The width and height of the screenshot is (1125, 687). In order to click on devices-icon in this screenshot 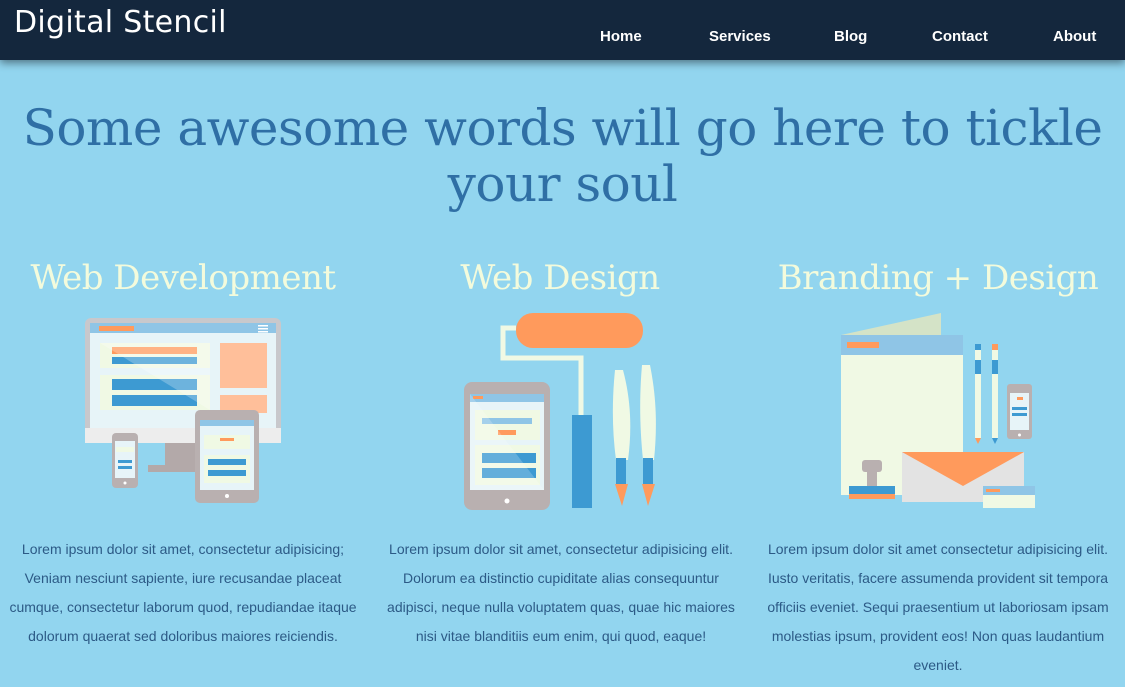, I will do `click(183, 410)`.